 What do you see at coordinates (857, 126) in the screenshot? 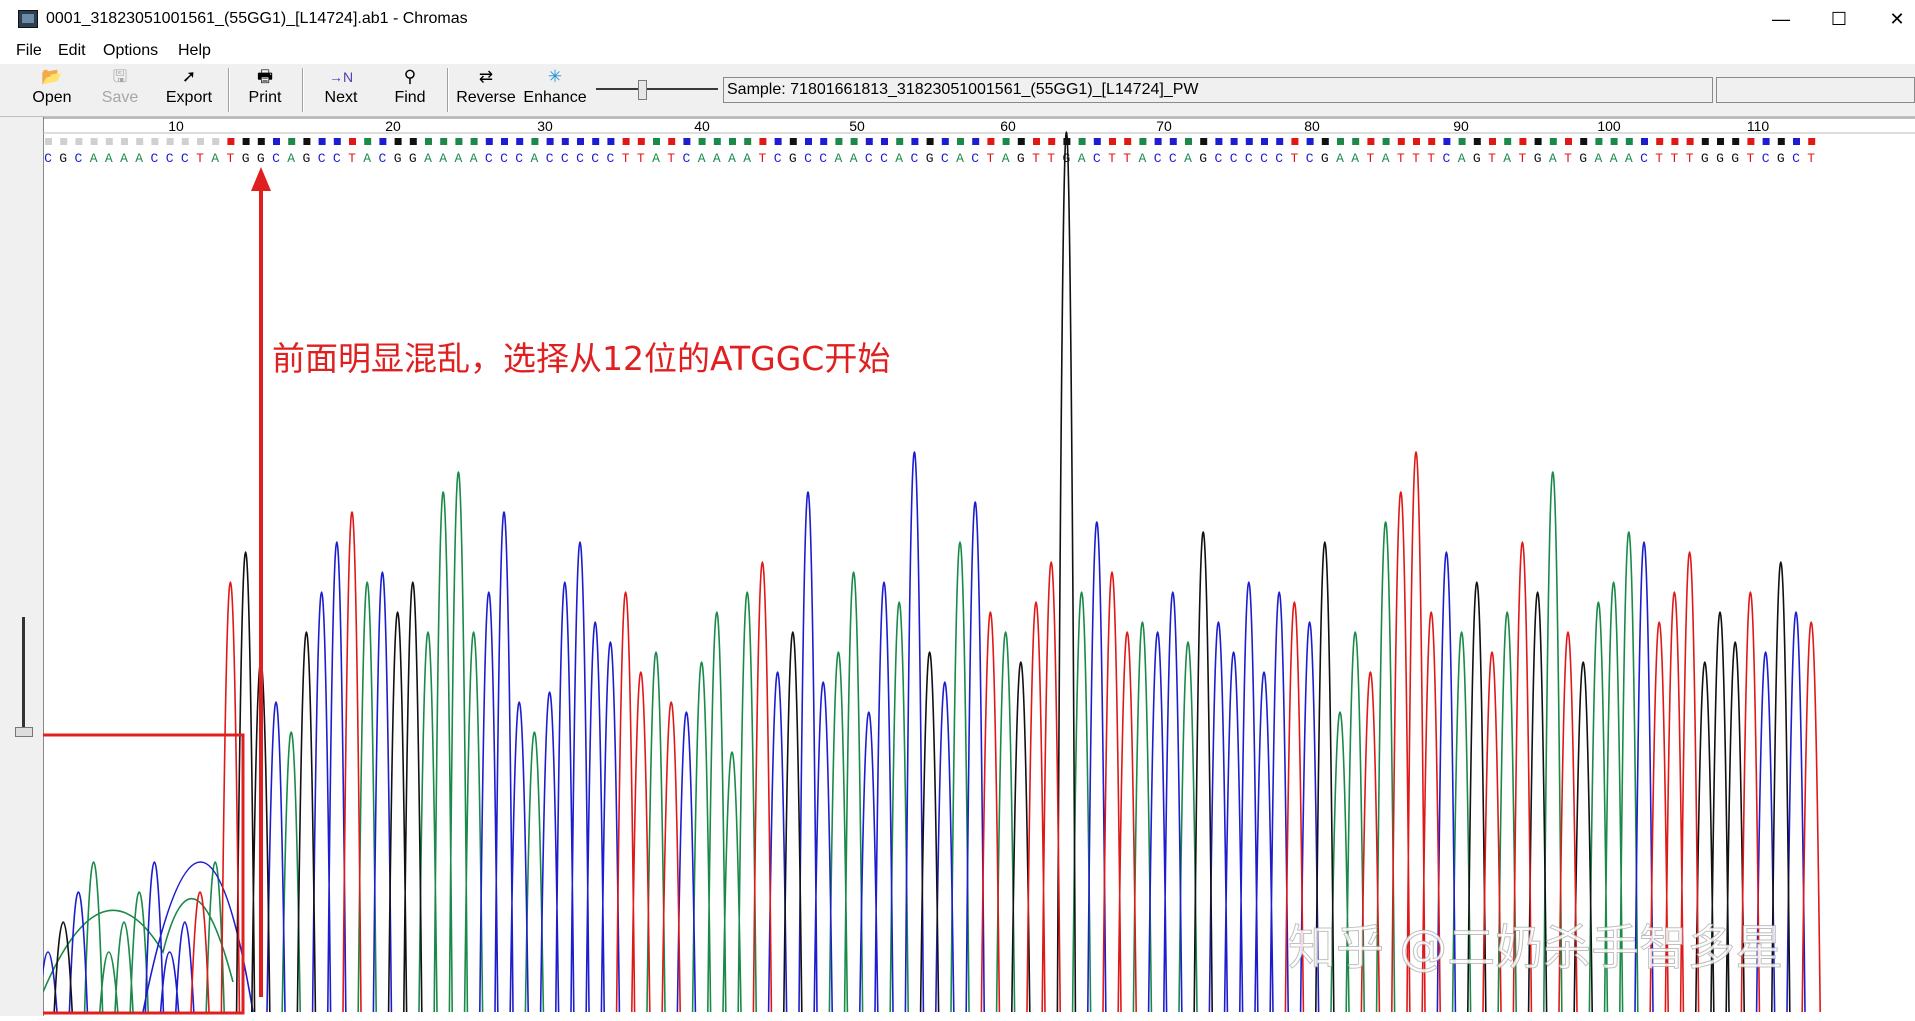
I see `ruler-tick-label: 50` at bounding box center [857, 126].